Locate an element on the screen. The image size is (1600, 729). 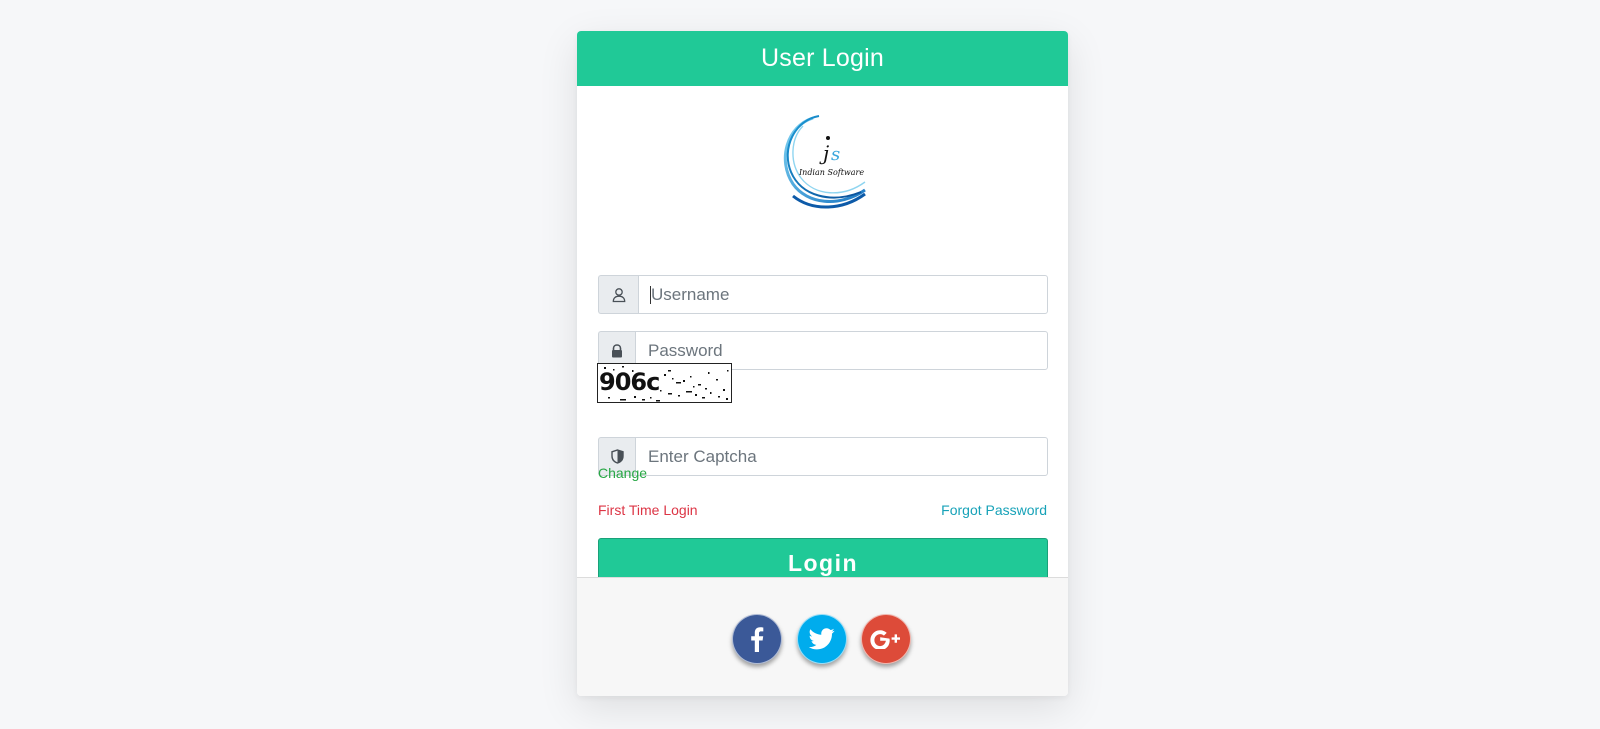
svg-text: s is located at coordinates (835, 154).